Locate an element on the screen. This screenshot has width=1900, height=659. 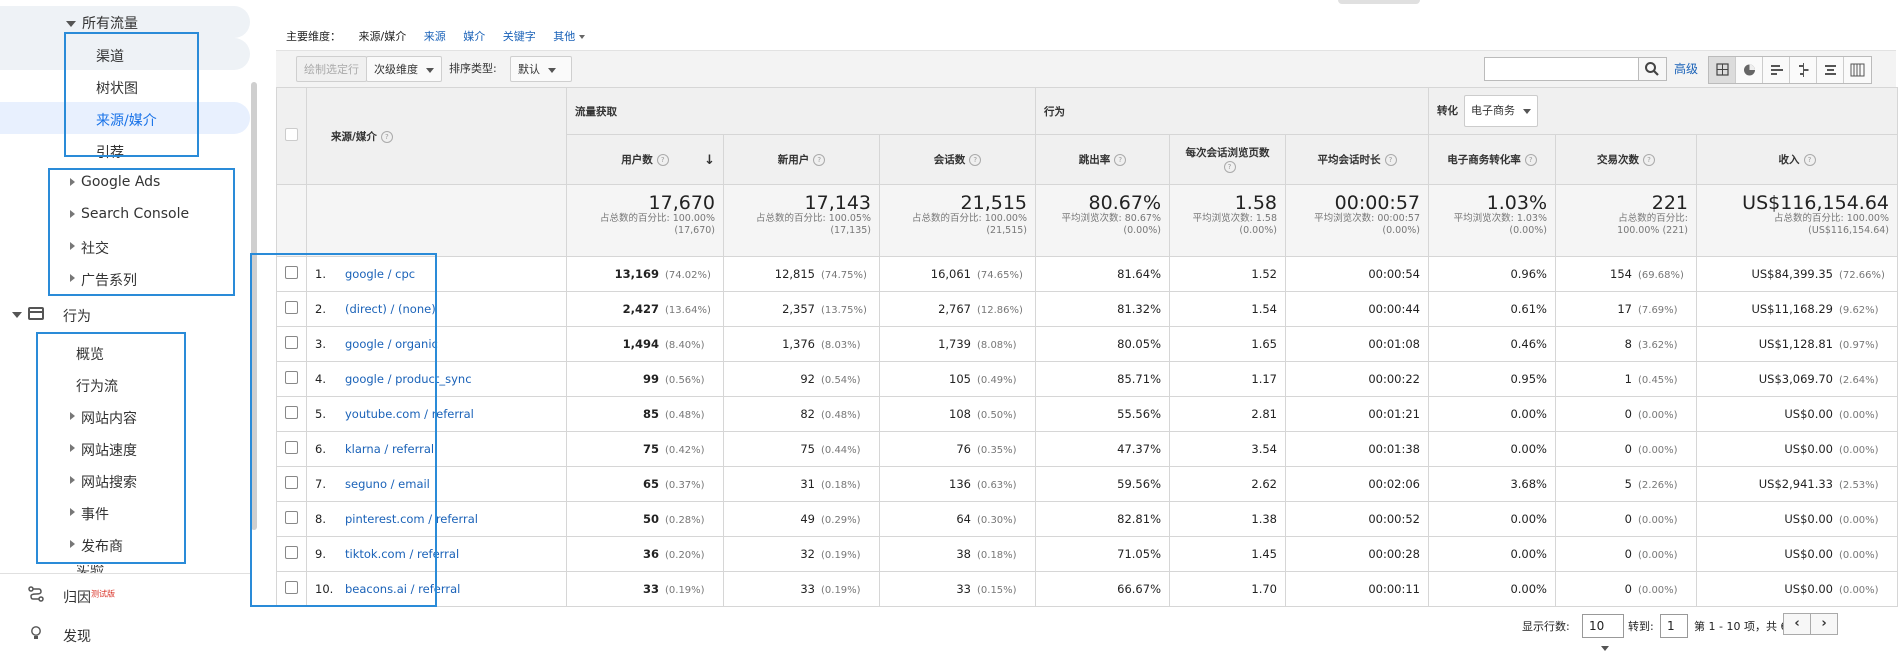
sidebar-item-all-traffic: 所有流量 is located at coordinates (102, 23).